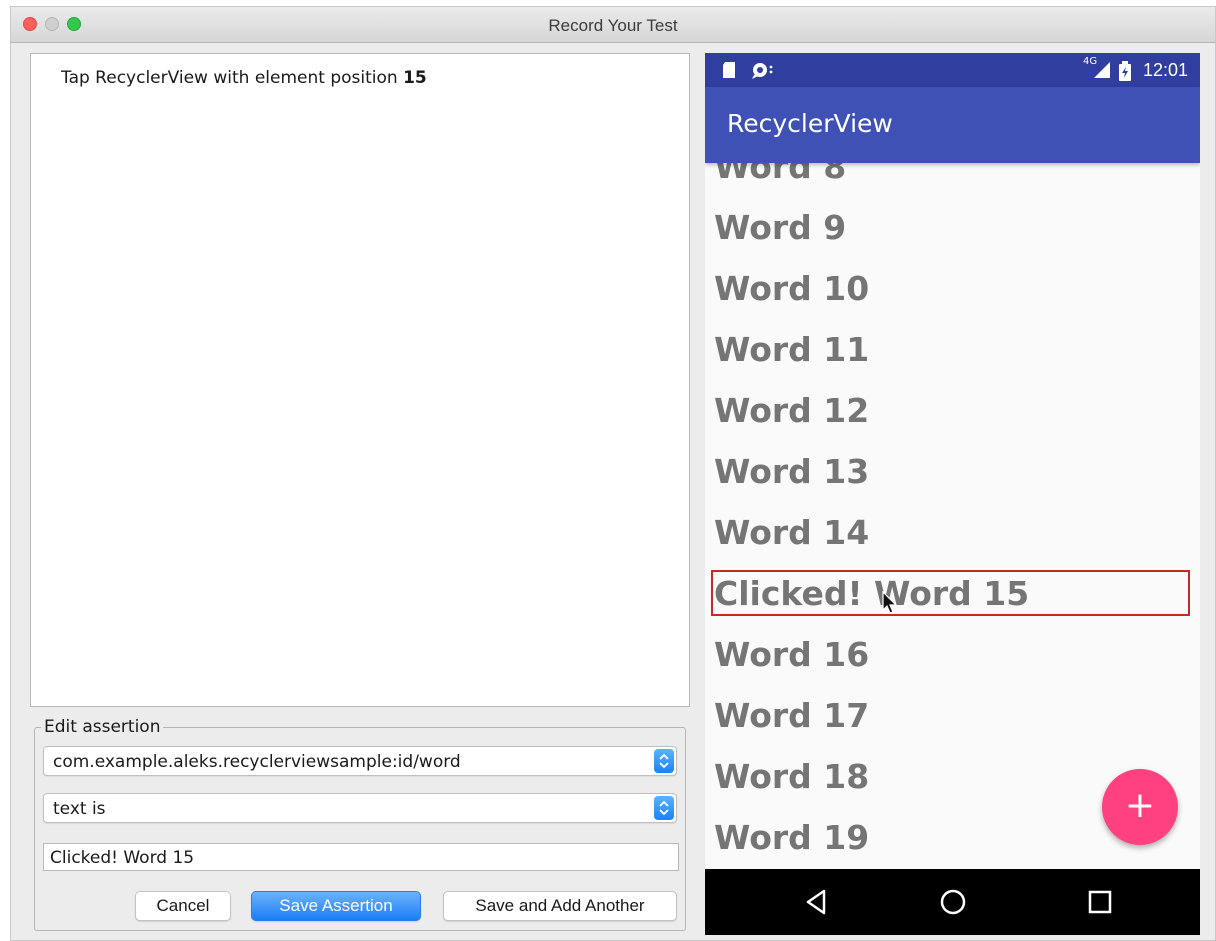 The image size is (1216, 941). Describe the element at coordinates (791, 411) in the screenshot. I see `list-item: Word 12` at that location.